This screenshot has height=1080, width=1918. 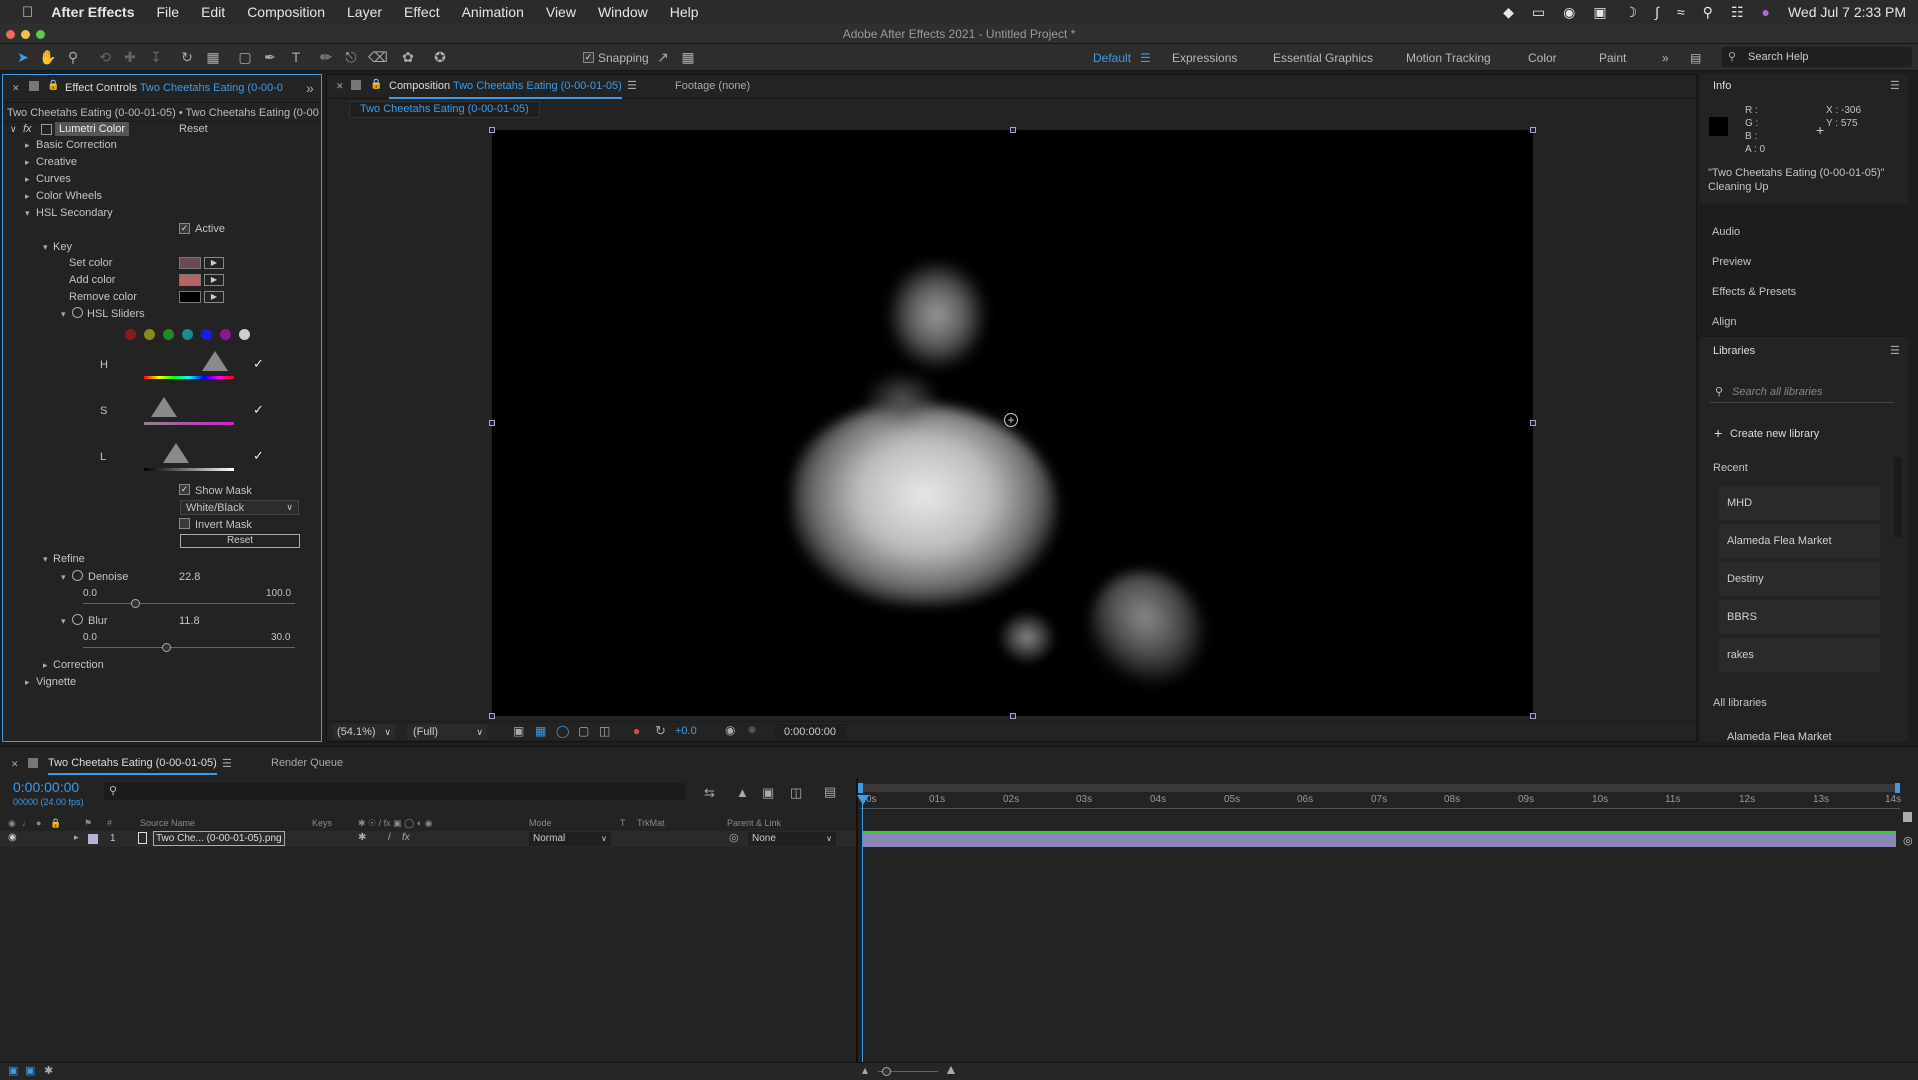 What do you see at coordinates (1802, 392) in the screenshot?
I see `library-search-field: ⚲ Search all libraries` at bounding box center [1802, 392].